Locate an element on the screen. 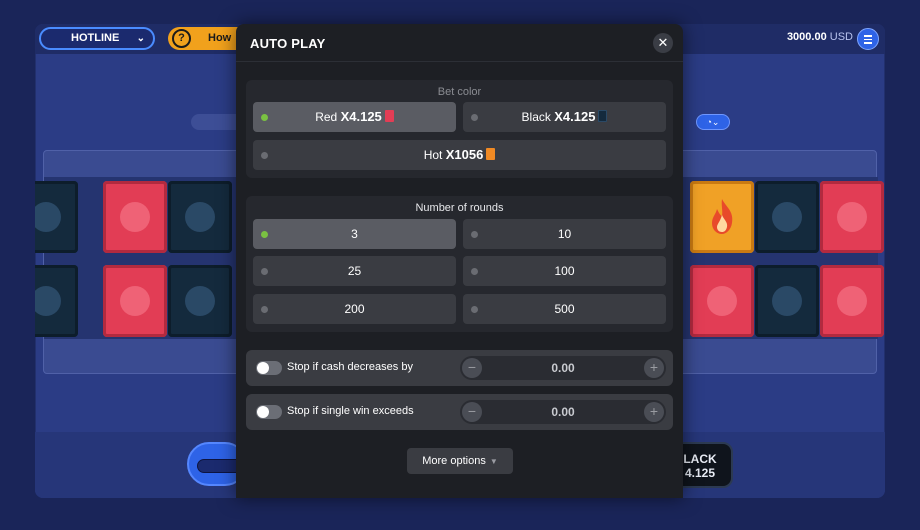 The width and height of the screenshot is (920, 530). rounds-panel: Number of rounds 3 10 25 100 200 500 is located at coordinates (459, 264).